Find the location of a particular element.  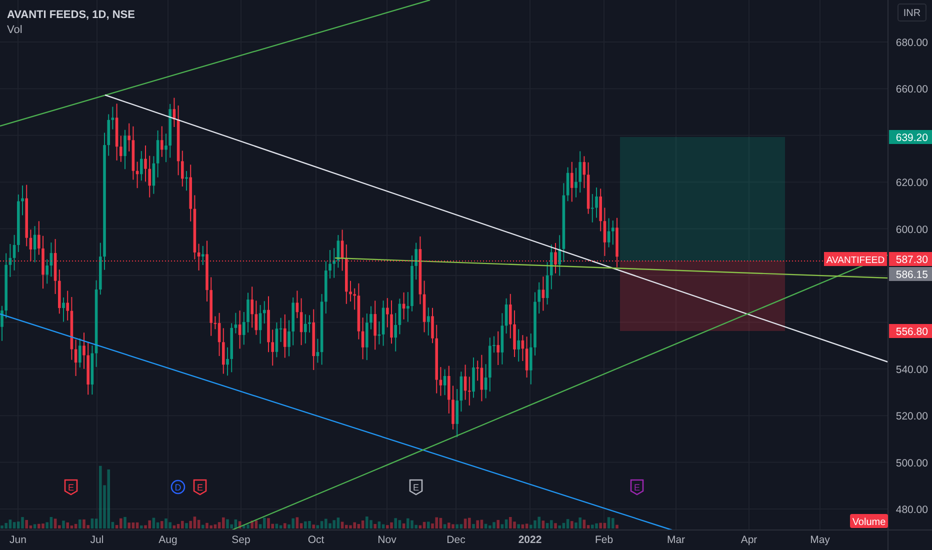

price-tick: 540.00 is located at coordinates (912, 370).